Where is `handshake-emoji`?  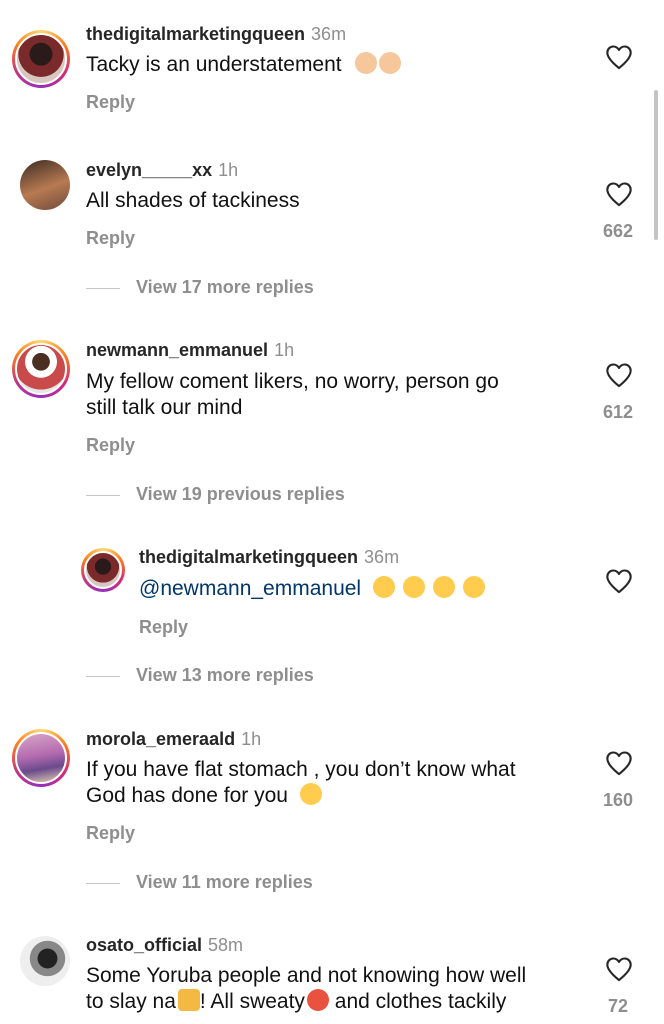
handshake-emoji is located at coordinates (188, 1000).